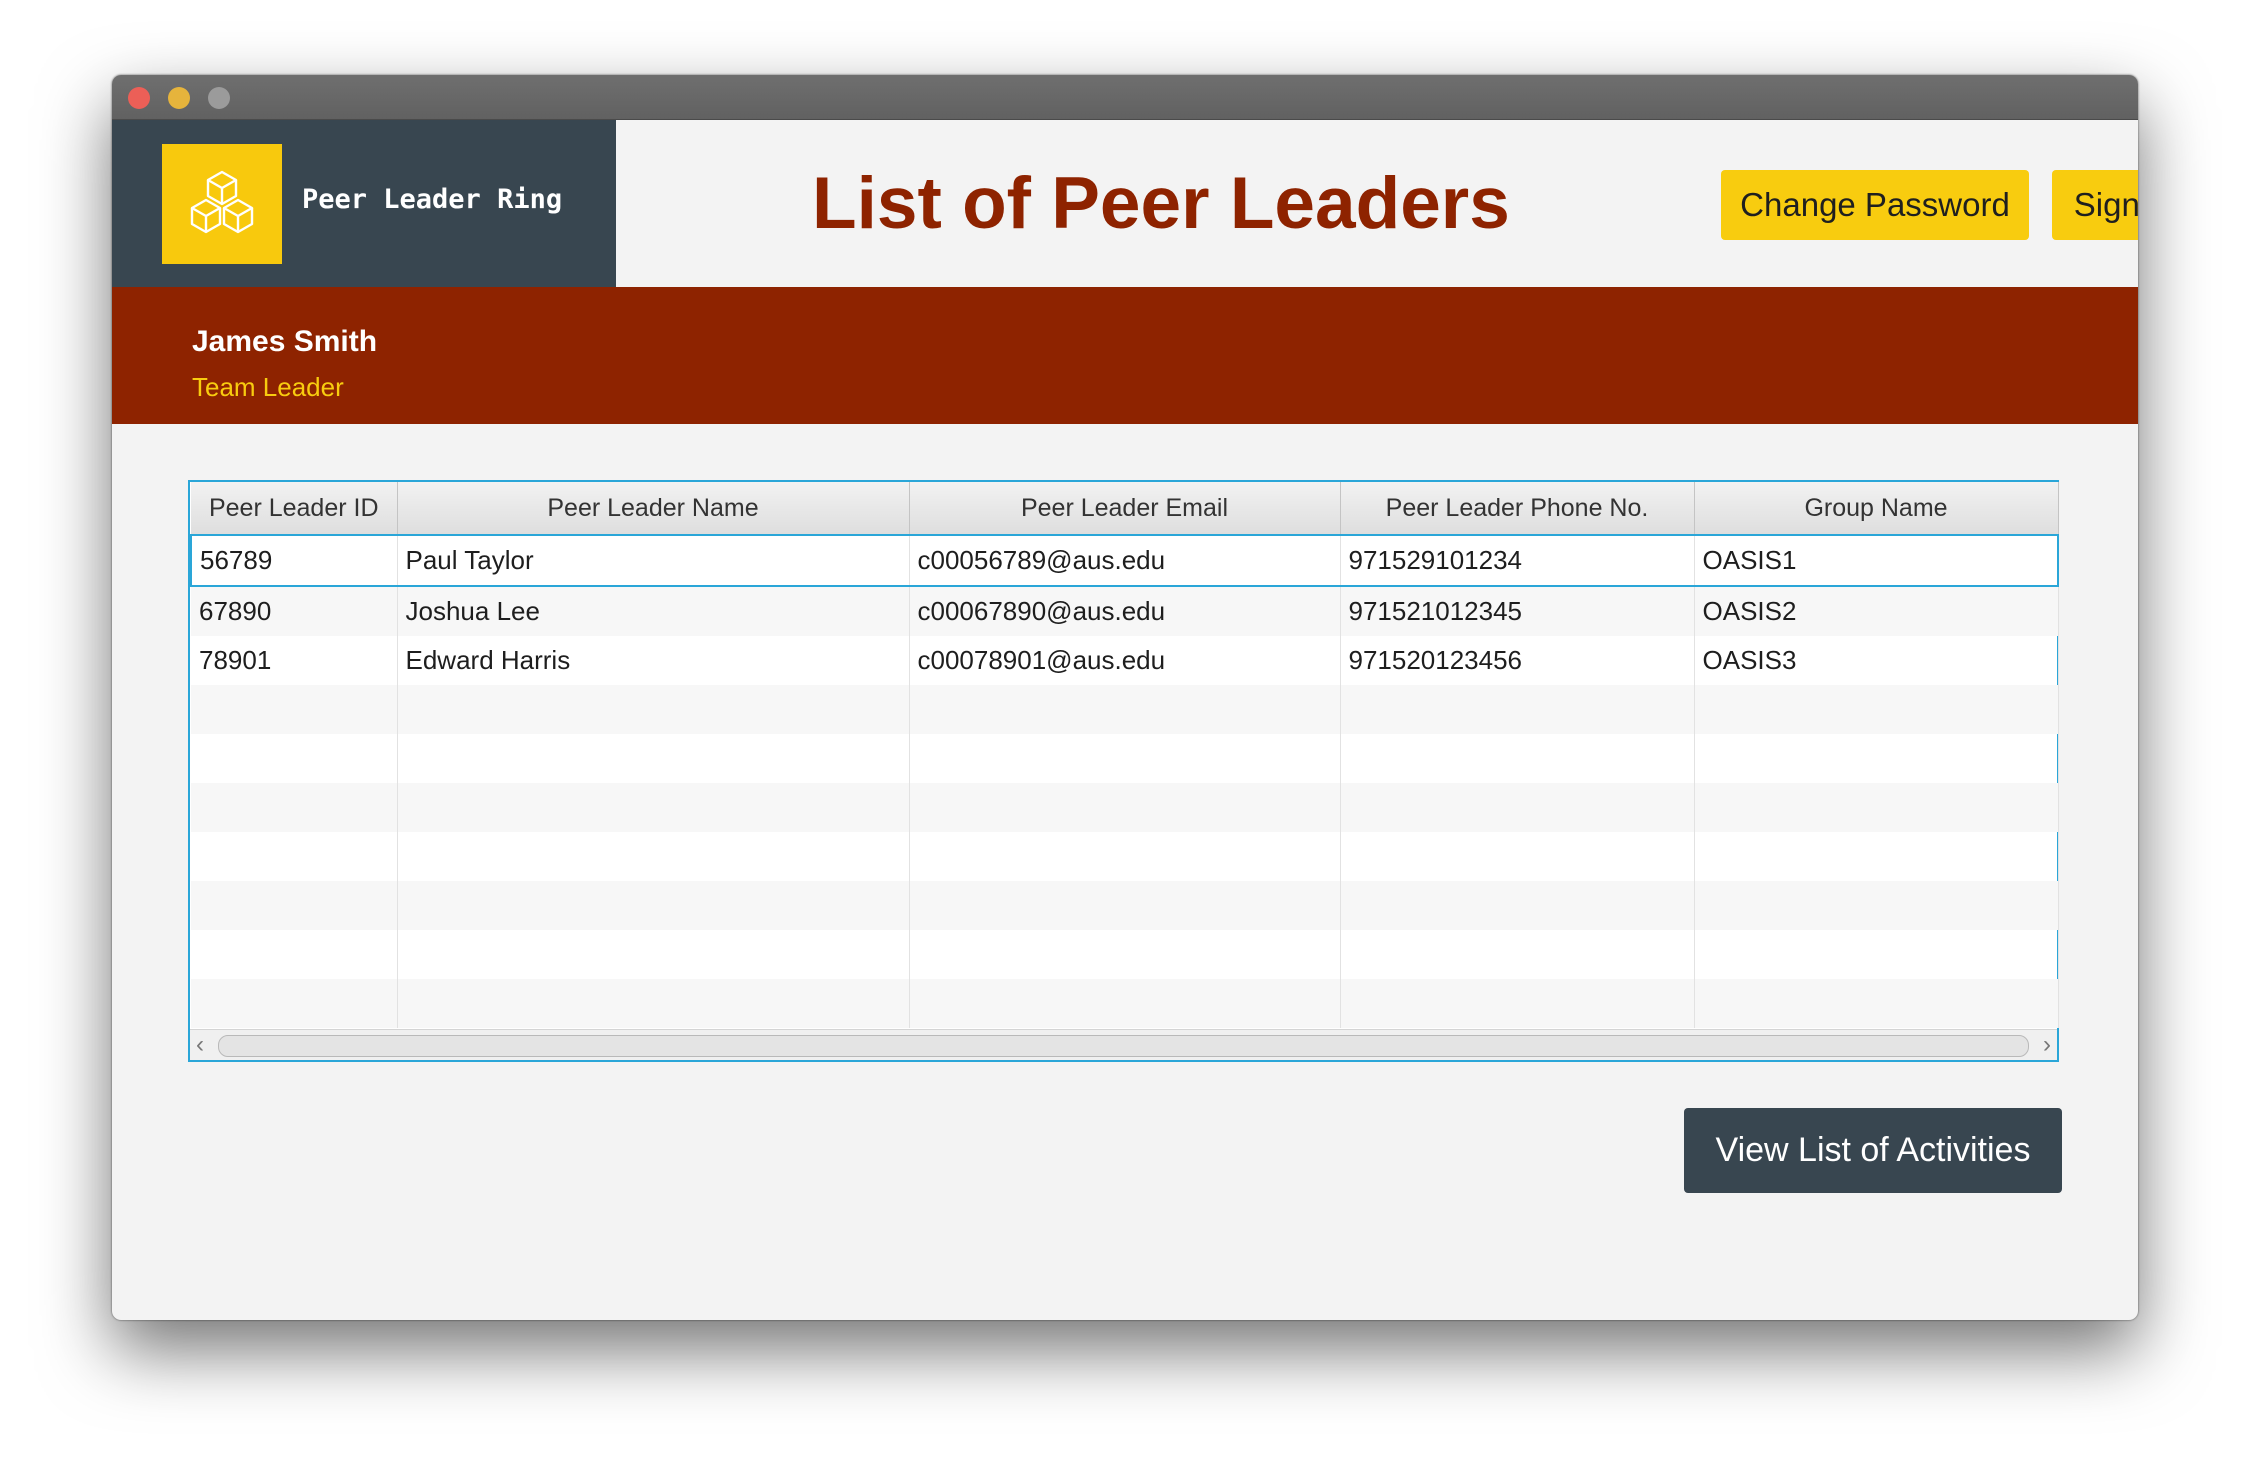 Image resolution: width=2250 pixels, height=1468 pixels. Describe the element at coordinates (1876, 560) in the screenshot. I see `cell-group: OASIS1` at that location.